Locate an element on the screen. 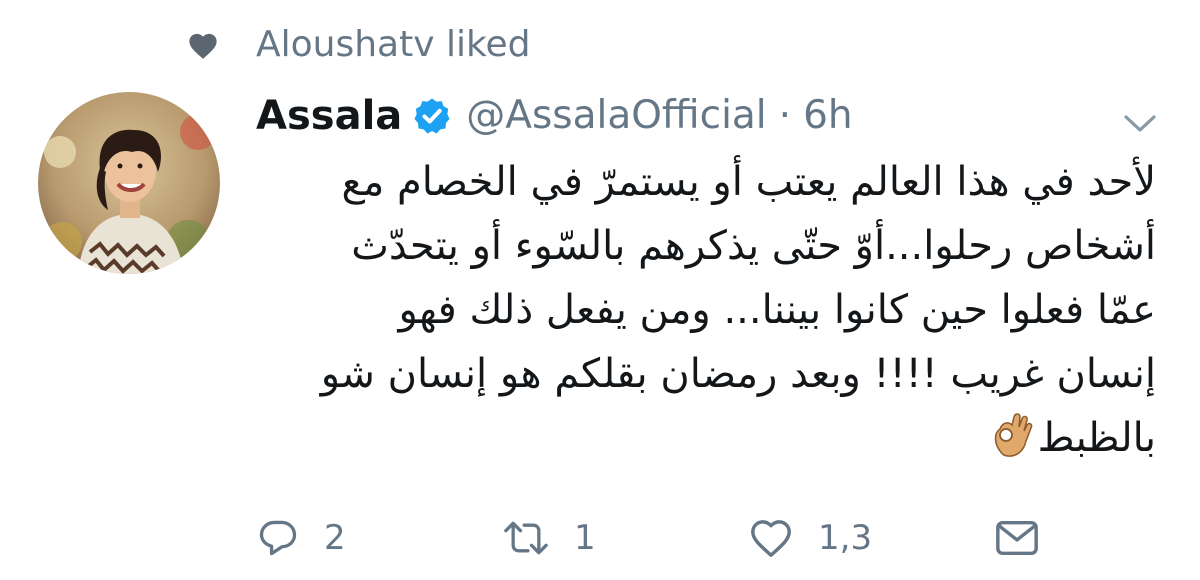  direct-message-button is located at coordinates (1017, 538).